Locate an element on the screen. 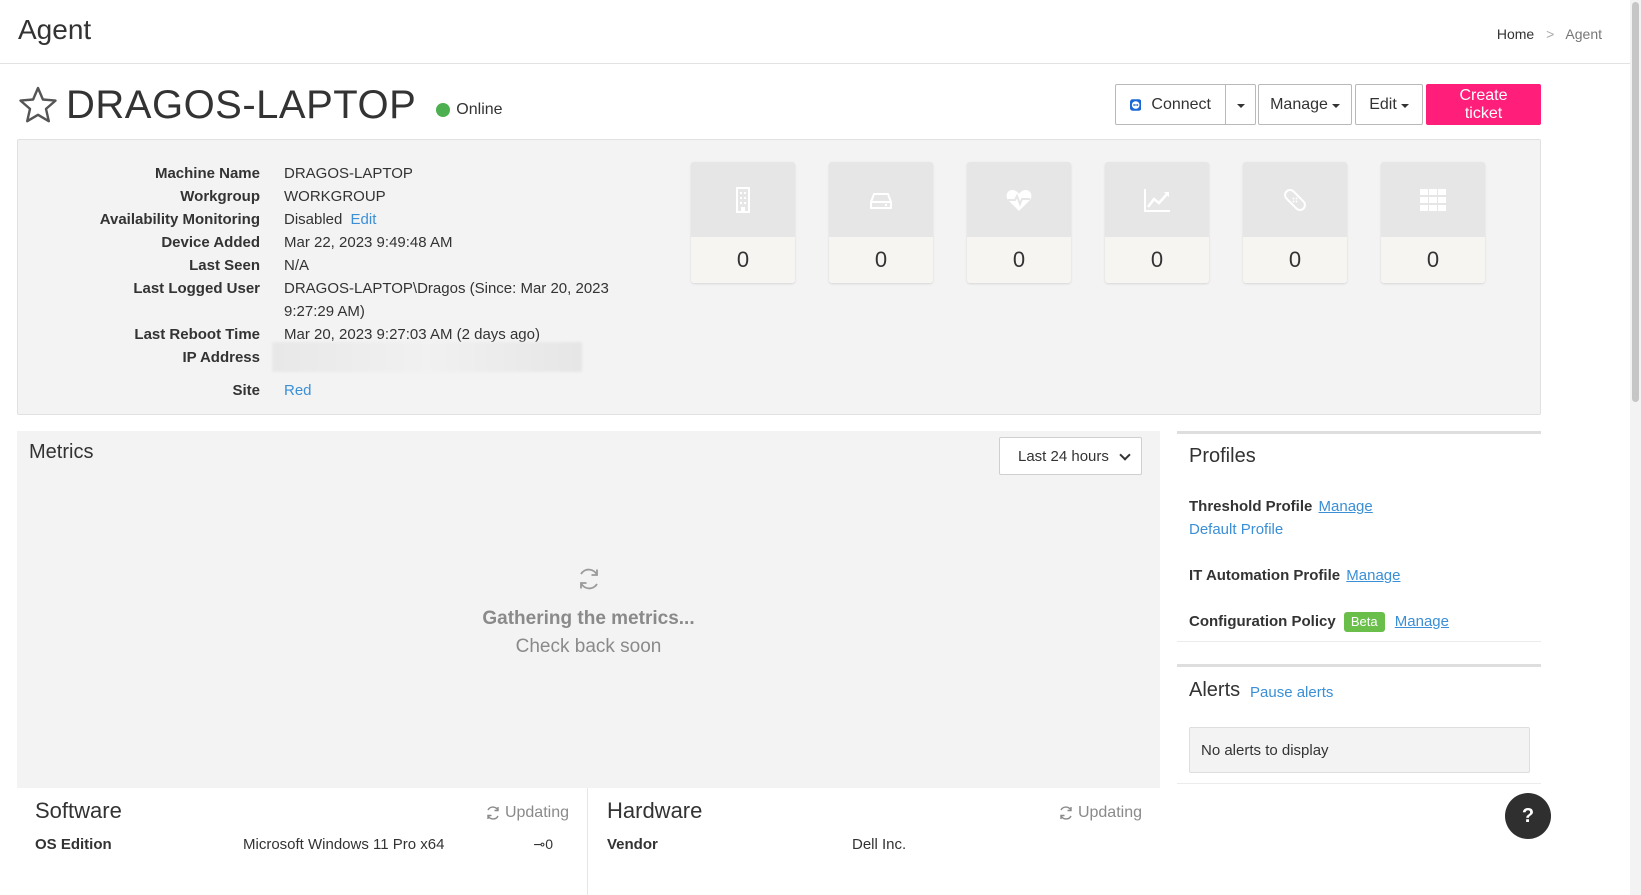  device-header: DRAGOS-LAPTOP Online is located at coordinates (260, 105).